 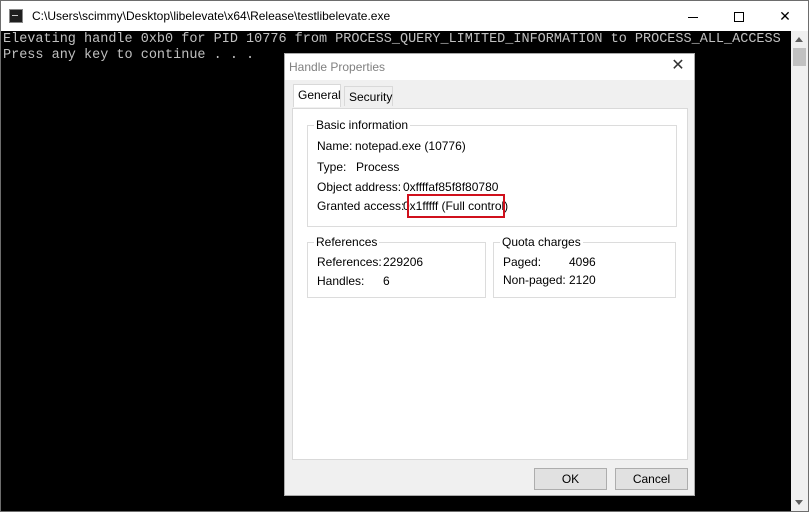 I want to click on paged-value: 4096, so click(x=582, y=262).